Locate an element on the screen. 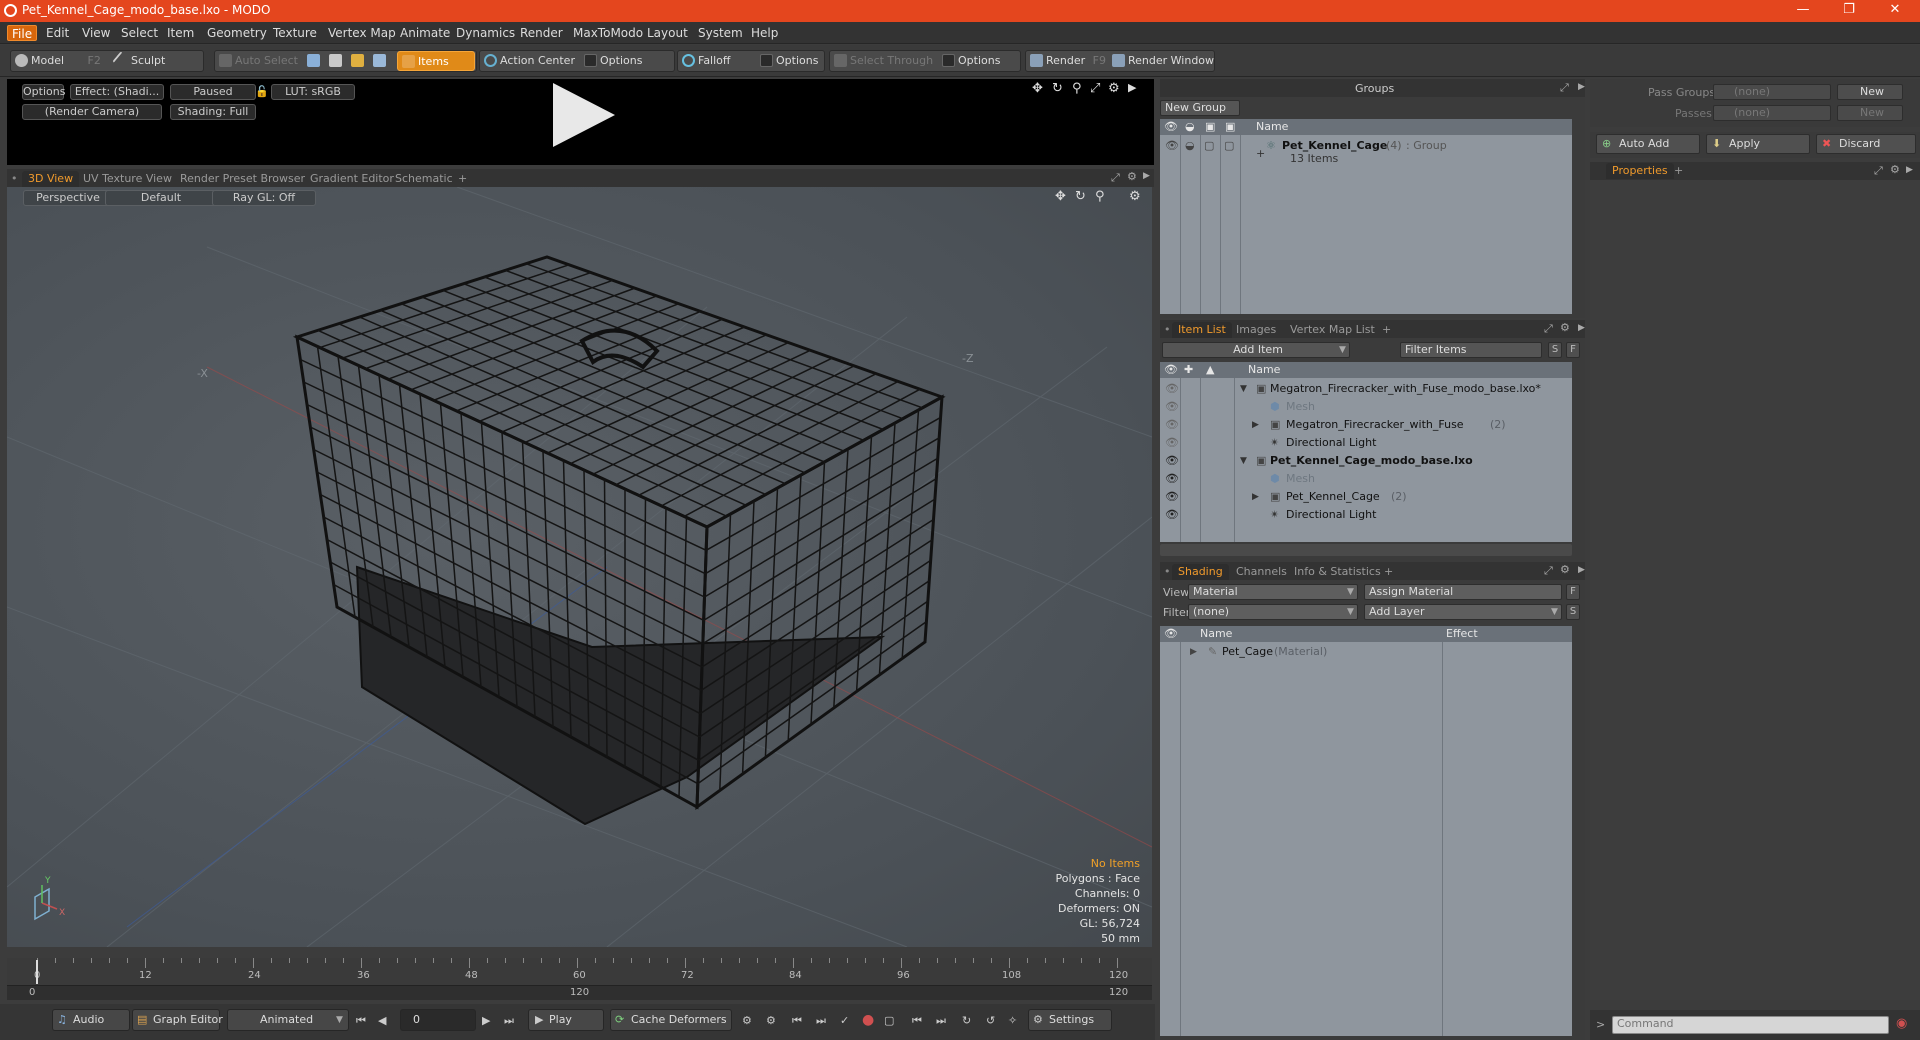  tab-render-preset-browser: Render Preset Browser is located at coordinates (242, 179).